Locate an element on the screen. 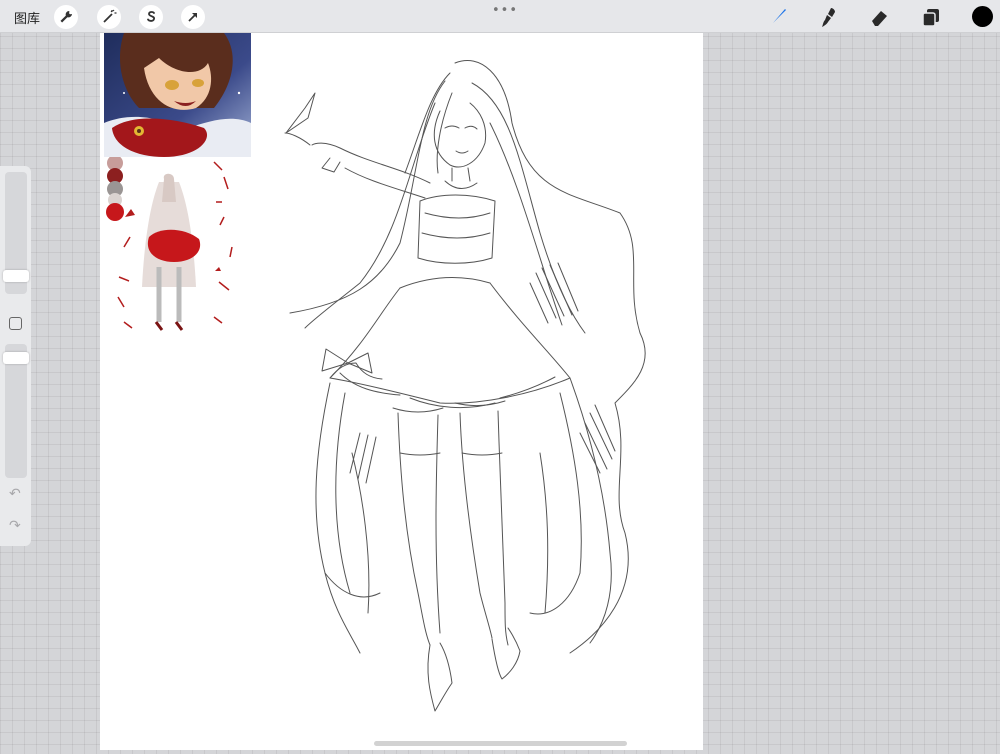  palette-thumbnail is located at coordinates (171, 248).